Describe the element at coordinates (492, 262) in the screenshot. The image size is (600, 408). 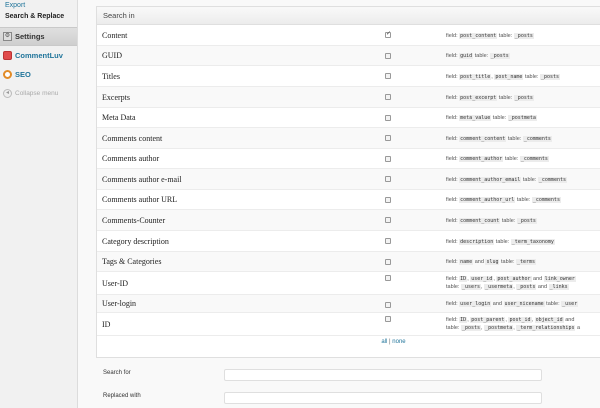
I see `code-token: slug` at that location.